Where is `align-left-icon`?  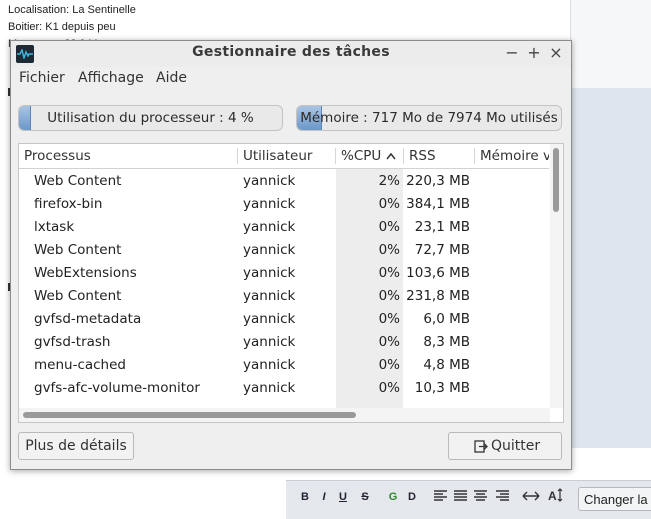
align-left-icon is located at coordinates (440, 496).